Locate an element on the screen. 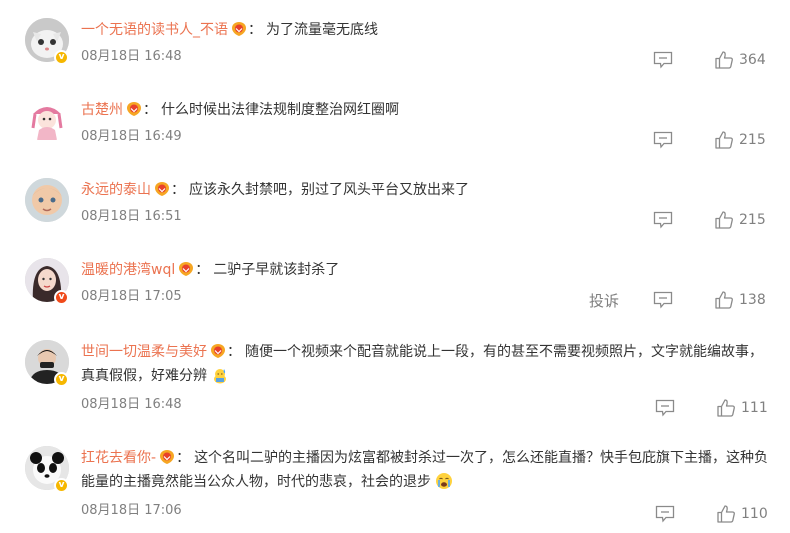 The height and width of the screenshot is (533, 790). comment-text-line: 古楚州 ：什么时候出法律法规制度整治网红圈啊 is located at coordinates (425, 110).